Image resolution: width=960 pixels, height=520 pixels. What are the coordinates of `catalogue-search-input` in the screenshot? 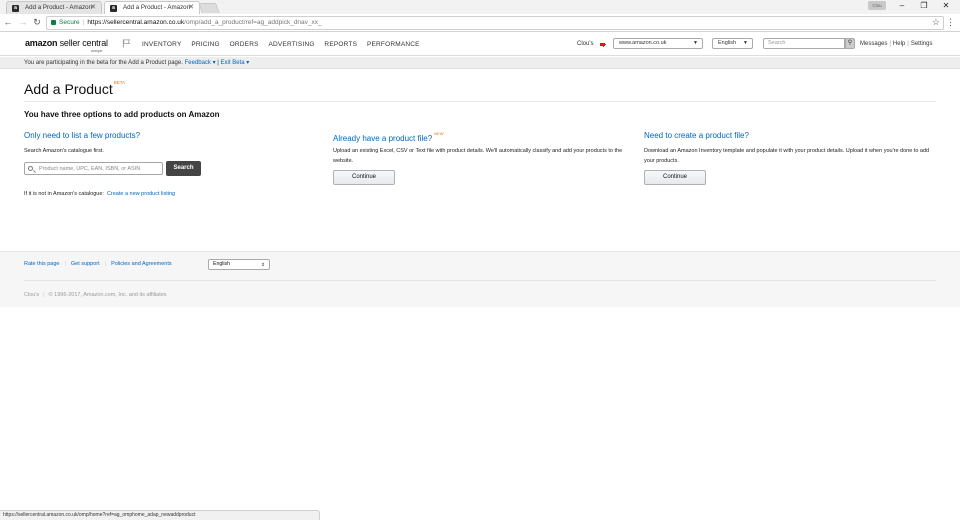 It's located at (93, 168).